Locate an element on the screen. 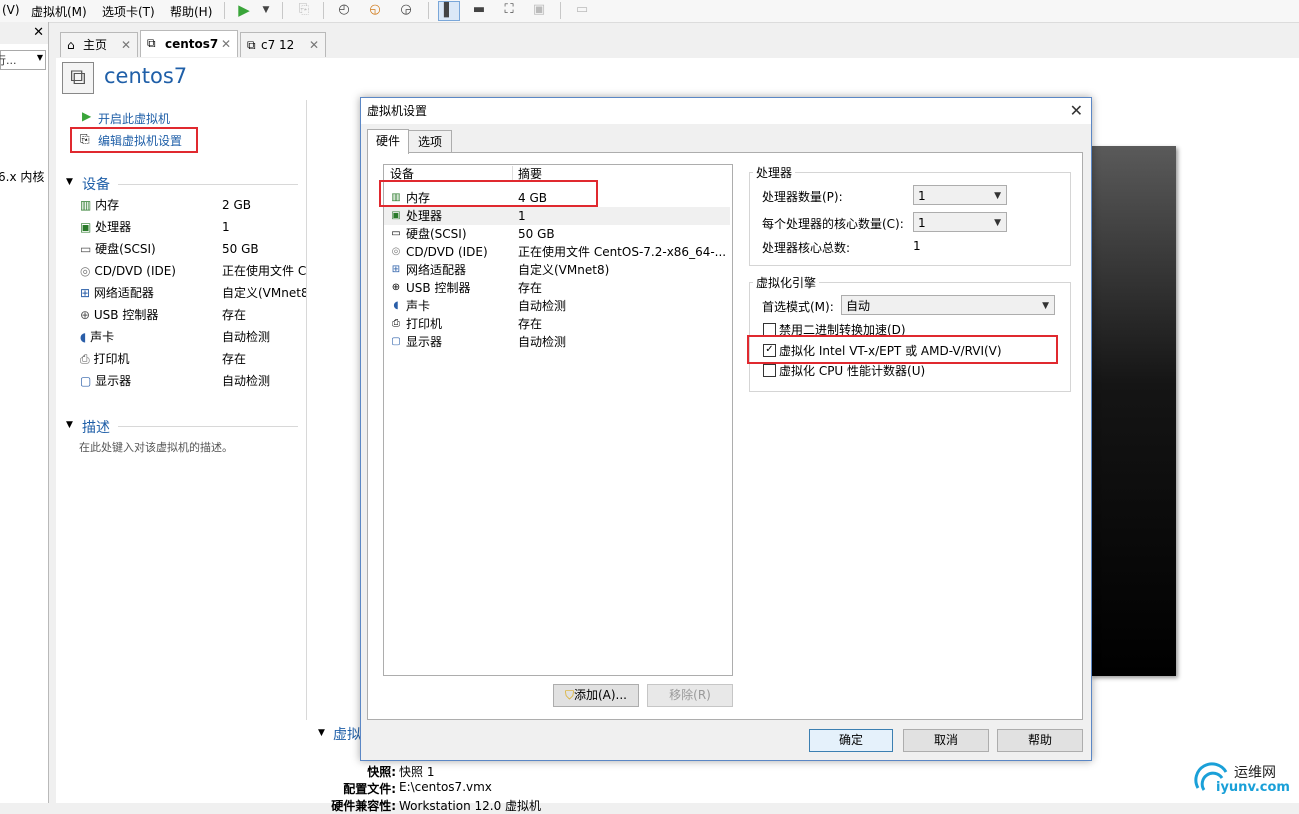 The height and width of the screenshot is (814, 1299). network-icon: ⊞ is located at coordinates (396, 269).